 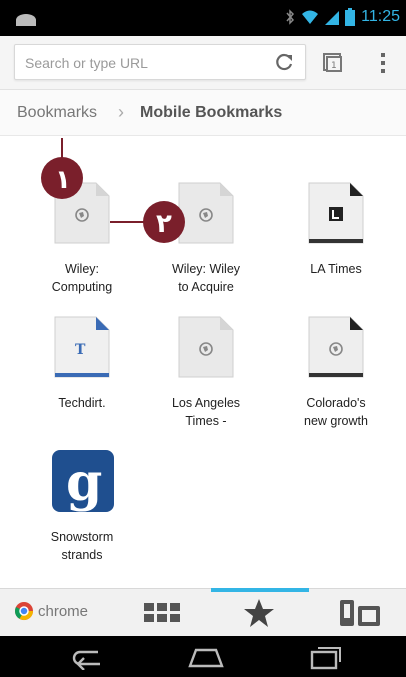 I want to click on bookmark-label: Snowstorm strands, so click(x=82, y=546).